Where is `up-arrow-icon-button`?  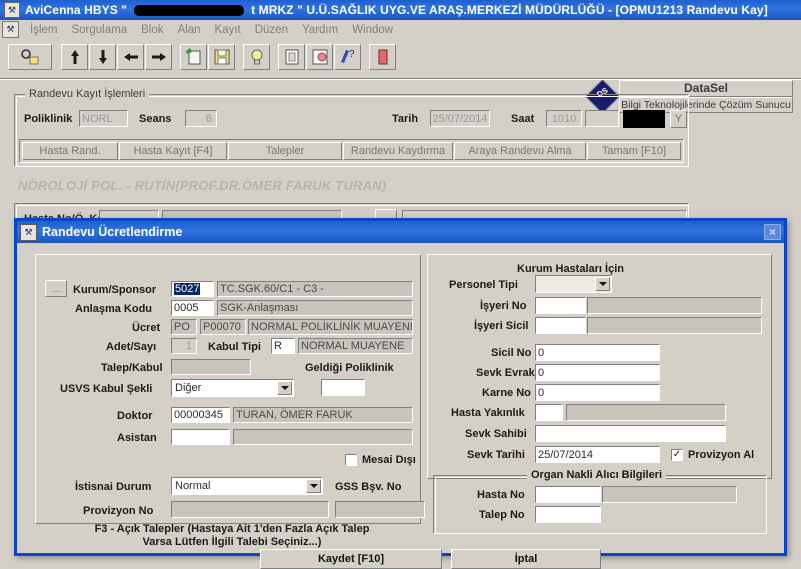
up-arrow-icon-button is located at coordinates (74, 57).